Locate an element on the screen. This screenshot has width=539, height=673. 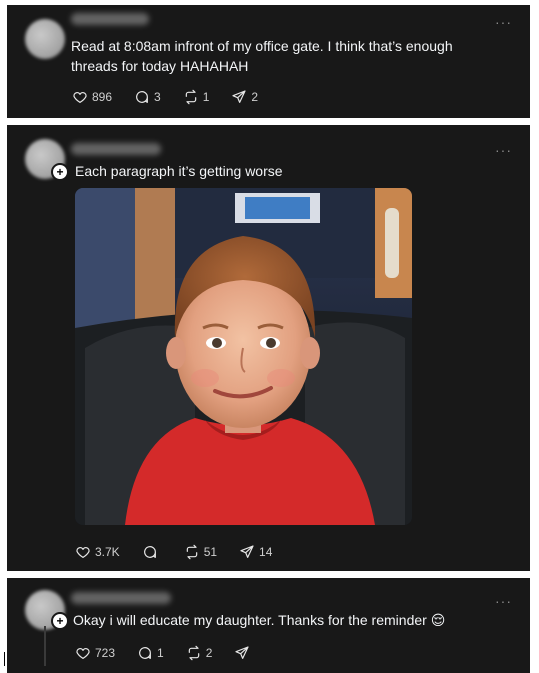
reply-button: 1 is located at coordinates (150, 653).